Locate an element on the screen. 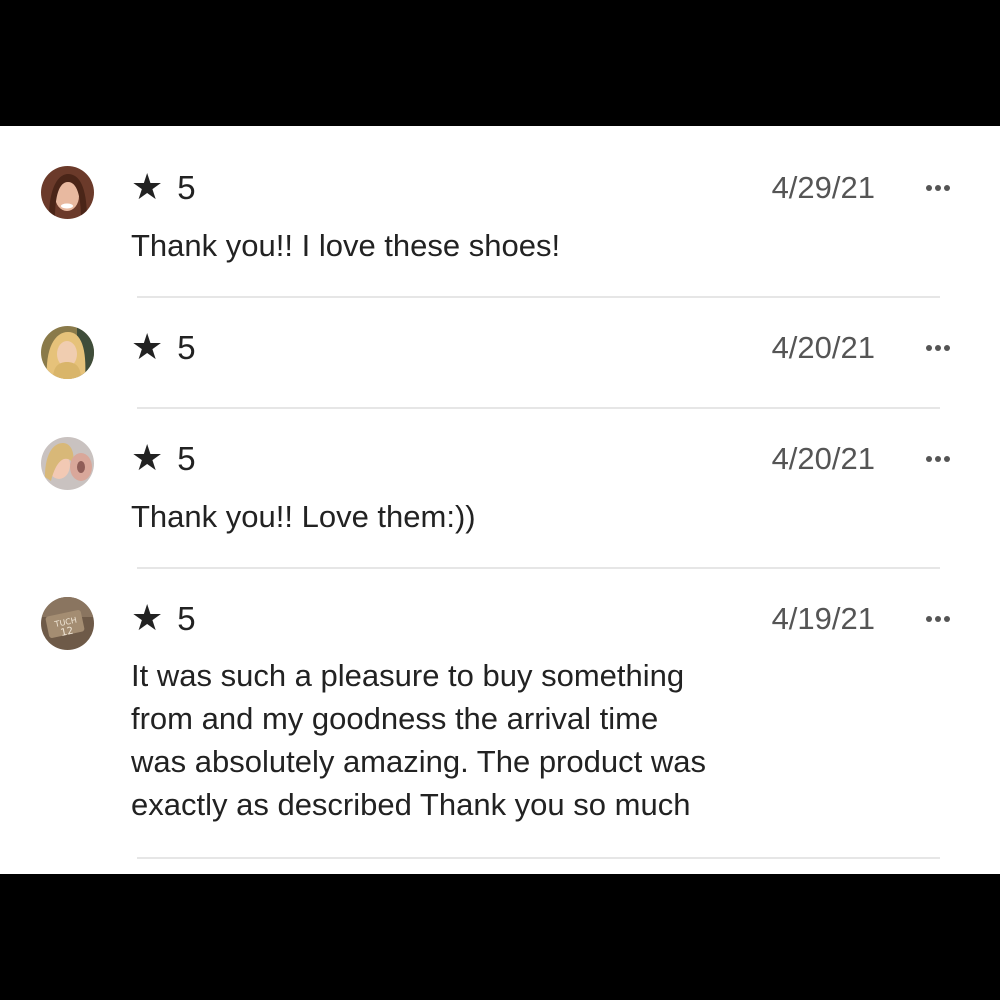  review-comment: Thank you!! I love these shoes! is located at coordinates (346, 245).